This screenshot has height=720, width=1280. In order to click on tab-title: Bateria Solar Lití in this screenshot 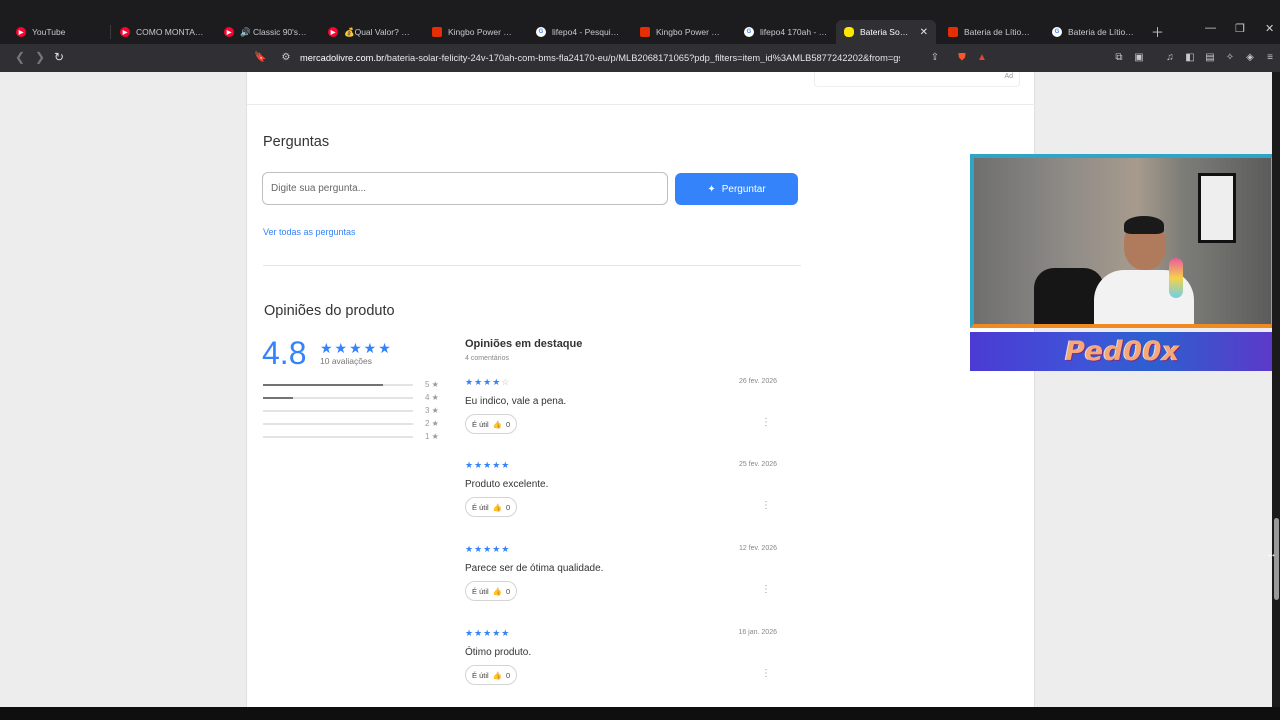, I will do `click(885, 32)`.